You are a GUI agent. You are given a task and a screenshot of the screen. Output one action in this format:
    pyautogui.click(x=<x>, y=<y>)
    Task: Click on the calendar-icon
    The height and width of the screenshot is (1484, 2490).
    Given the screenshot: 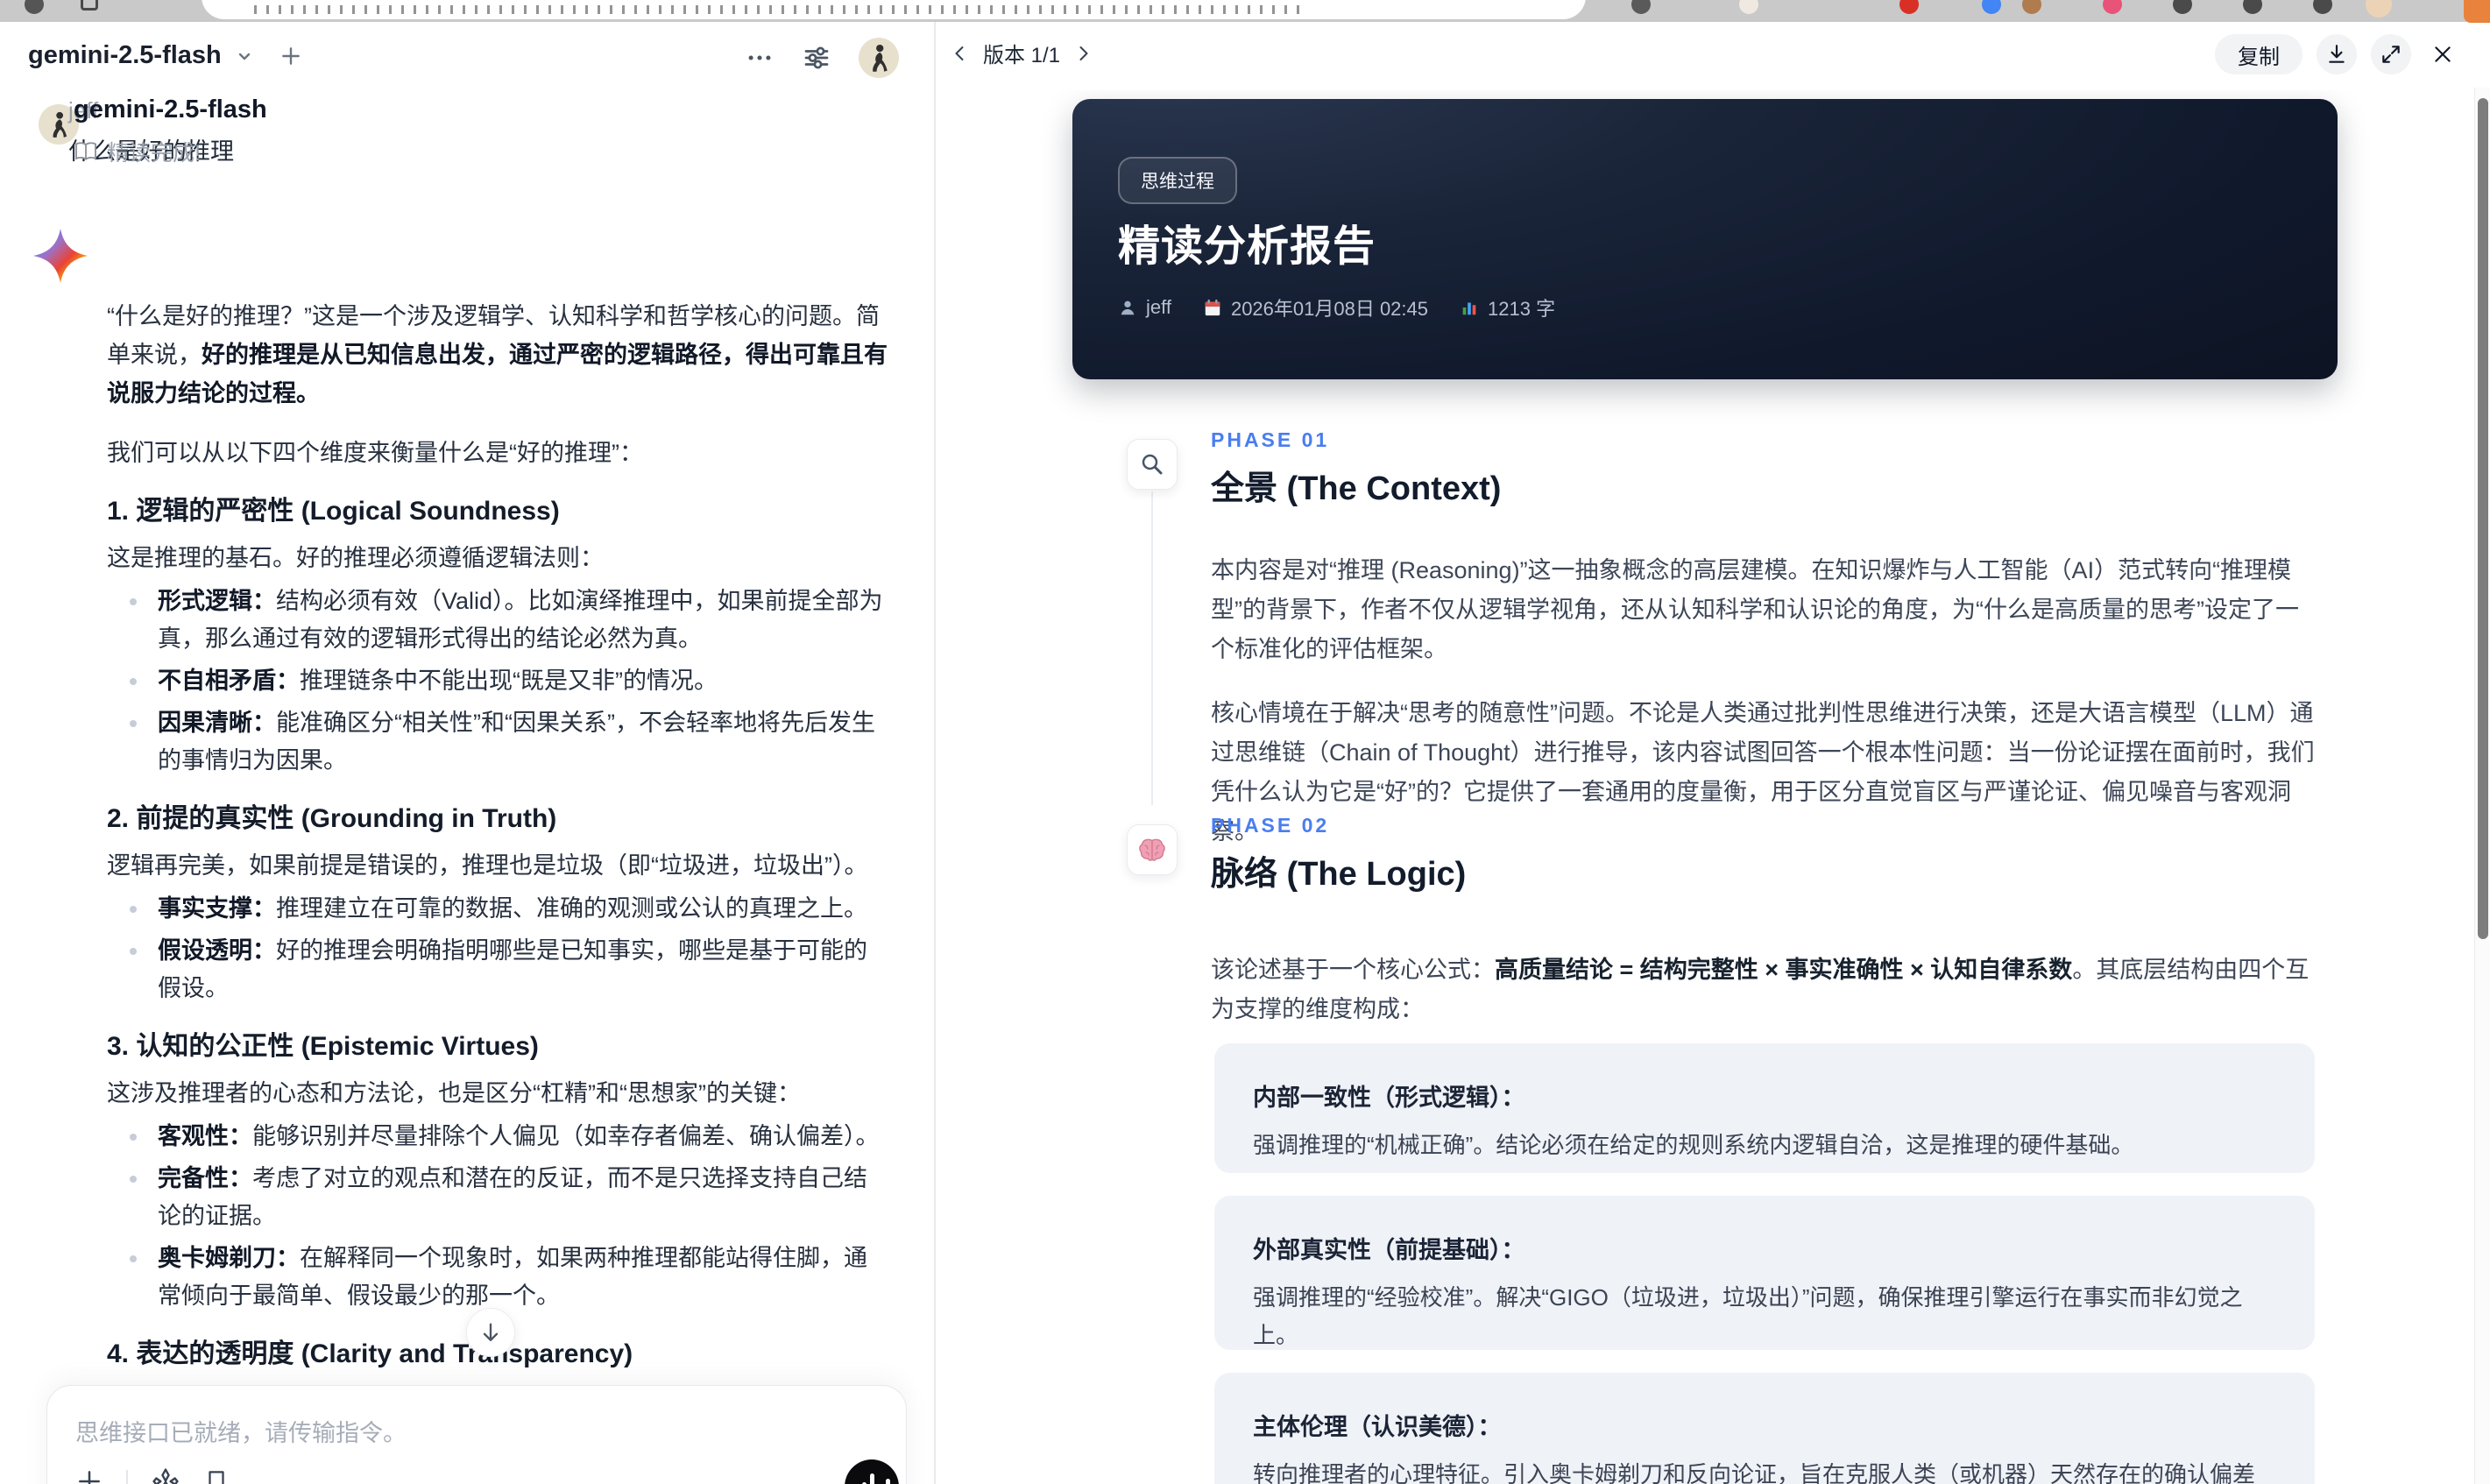 What is the action you would take?
    pyautogui.click(x=1213, y=307)
    